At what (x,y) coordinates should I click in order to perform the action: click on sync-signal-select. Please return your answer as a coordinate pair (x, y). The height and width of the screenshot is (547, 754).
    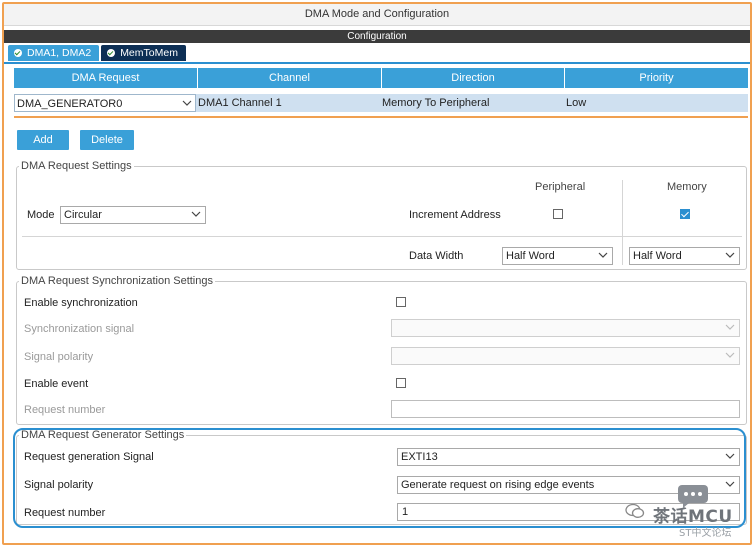
    Looking at the image, I should click on (565, 328).